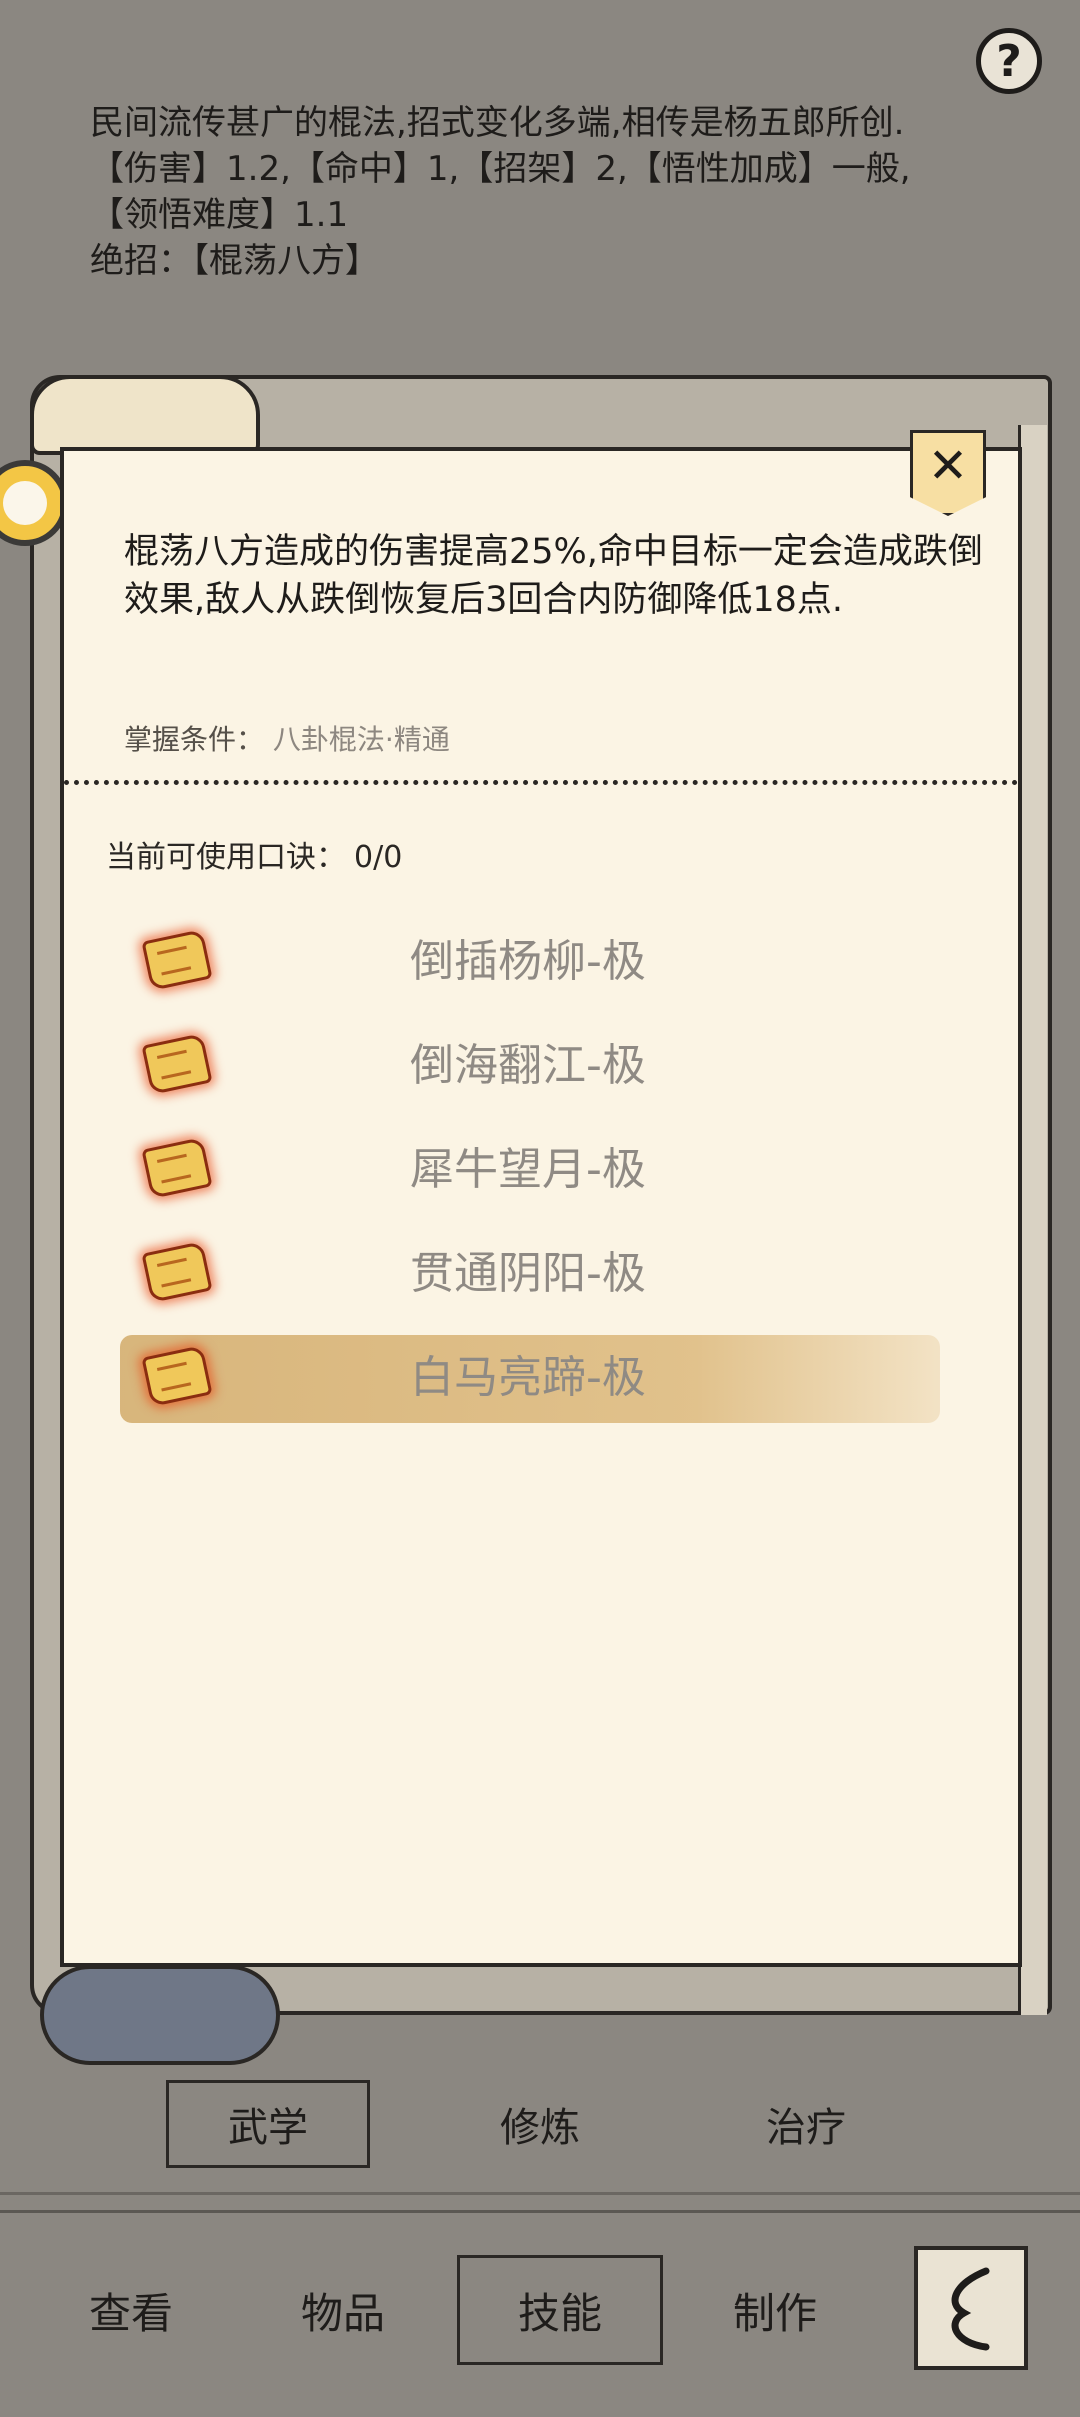 This screenshot has width=1080, height=2417. I want to click on list-item: 倒插杨柳-极, so click(535, 957).